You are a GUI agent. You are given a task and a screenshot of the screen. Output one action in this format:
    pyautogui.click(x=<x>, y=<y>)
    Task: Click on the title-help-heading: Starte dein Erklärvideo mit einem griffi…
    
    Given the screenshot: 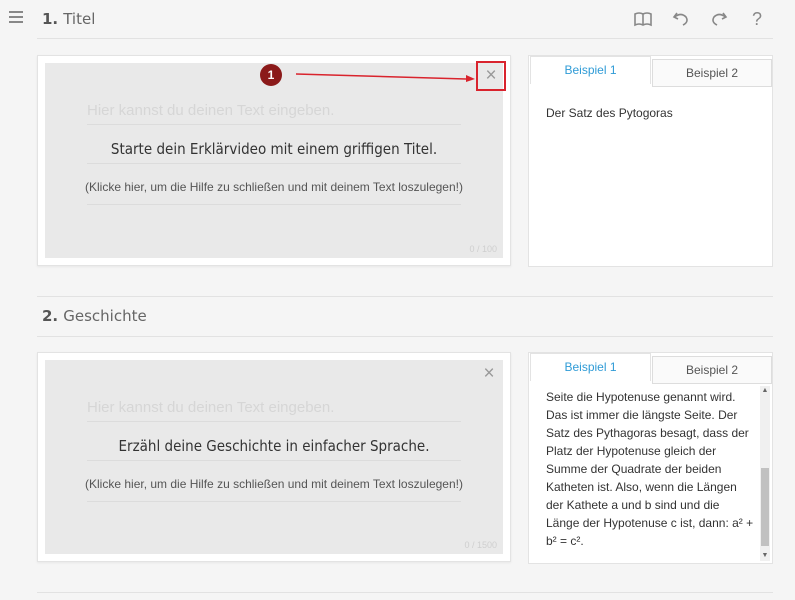 What is the action you would take?
    pyautogui.click(x=274, y=149)
    